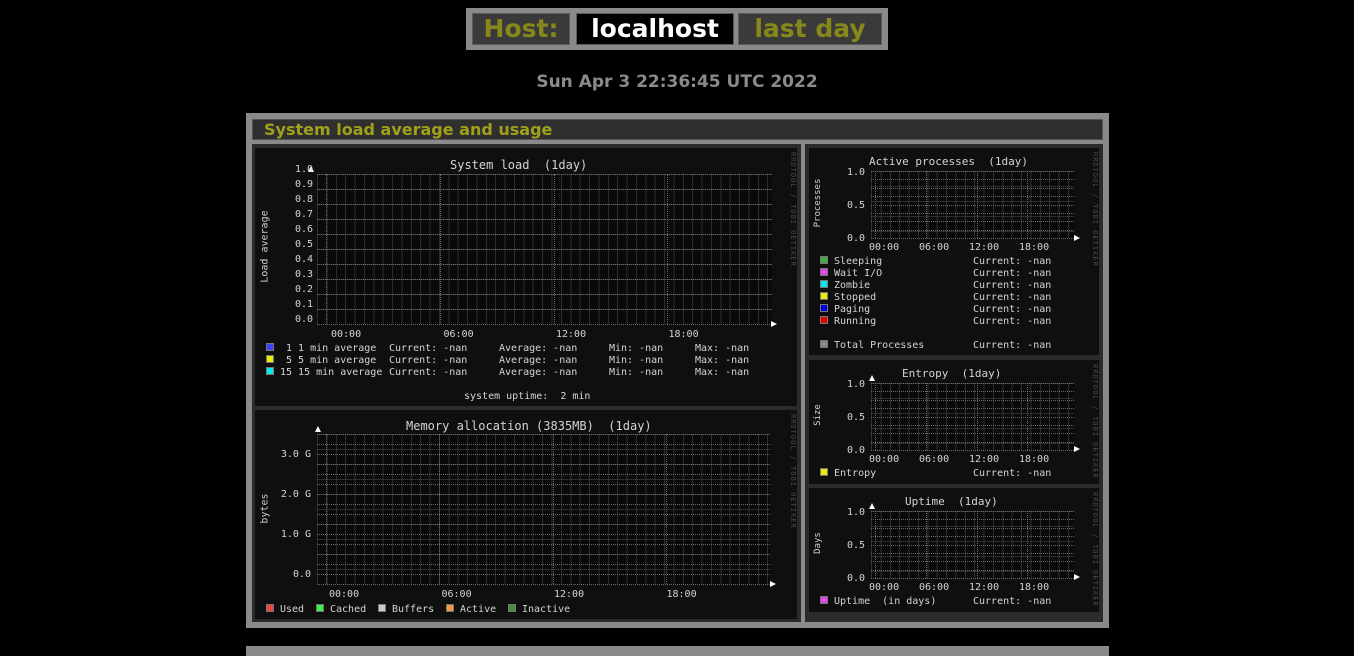  Describe the element at coordinates (265, 246) in the screenshot. I see `y-axis-label: Load average` at that location.